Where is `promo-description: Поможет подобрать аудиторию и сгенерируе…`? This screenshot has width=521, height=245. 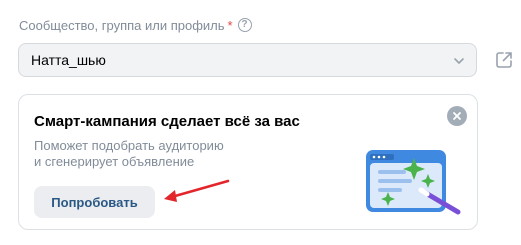 promo-description: Поможет подобрать аудиторию и сгенерируе… is located at coordinates (149, 154).